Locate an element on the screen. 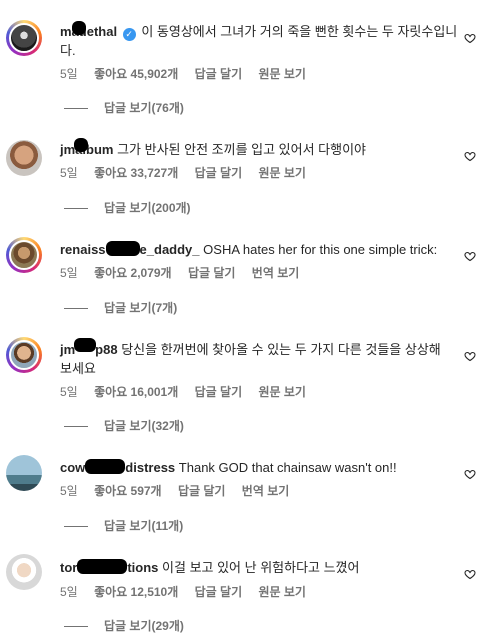 Image resolution: width=481 pixels, height=639 pixels. comment-username: tor tions is located at coordinates (111, 567).